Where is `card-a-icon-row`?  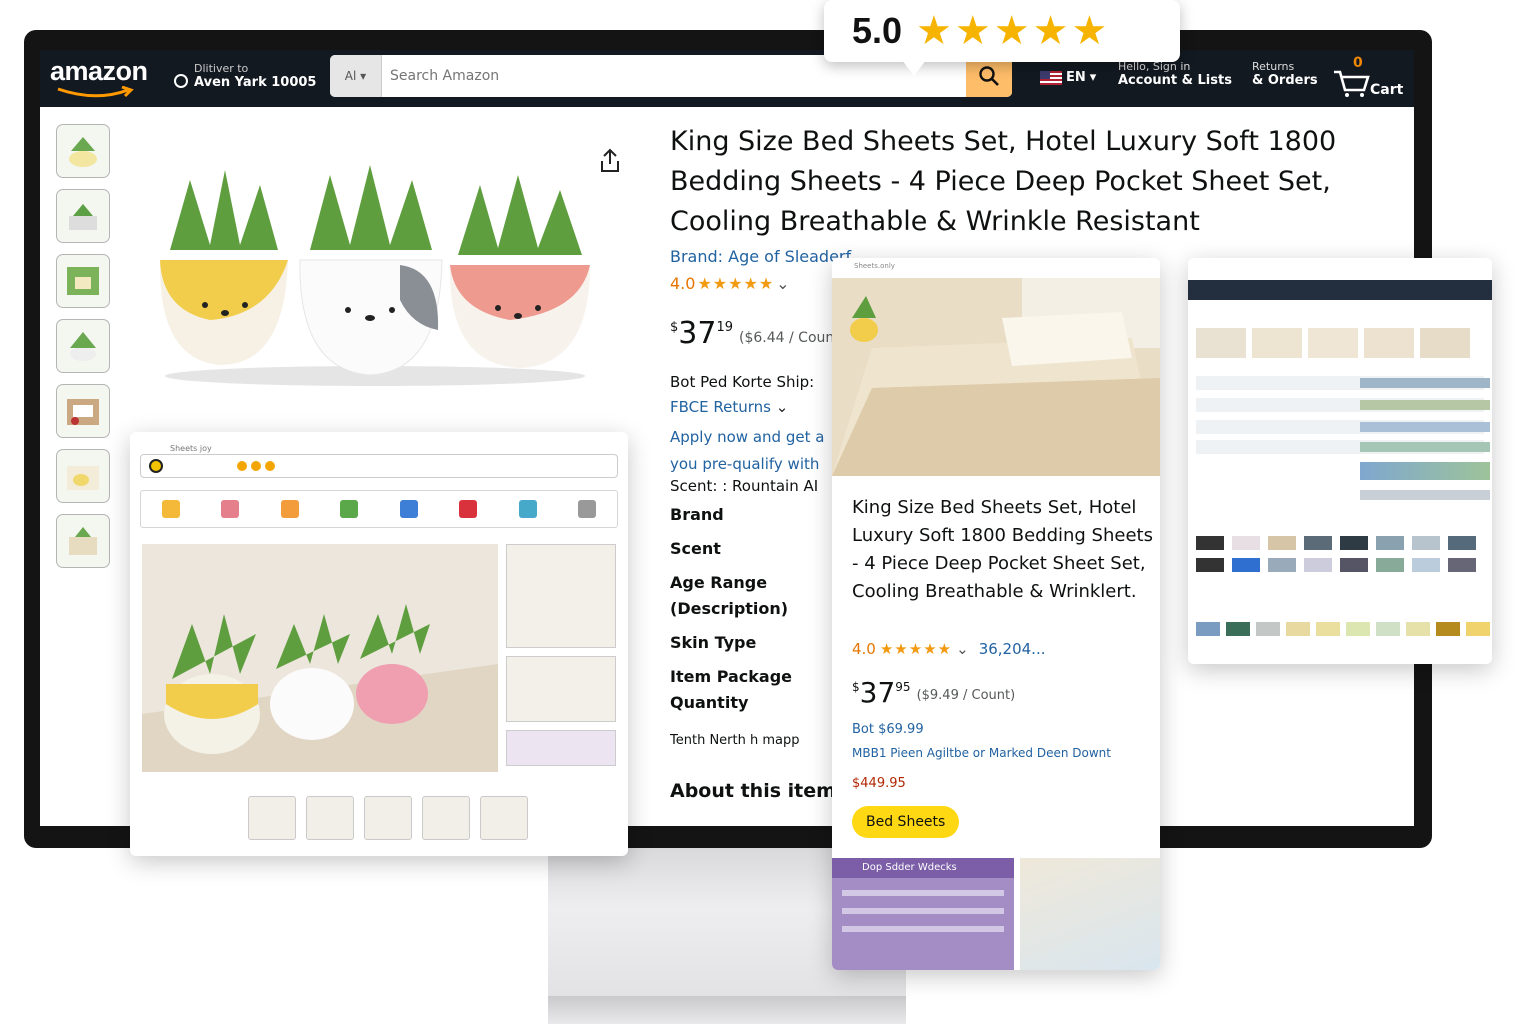 card-a-icon-row is located at coordinates (379, 509).